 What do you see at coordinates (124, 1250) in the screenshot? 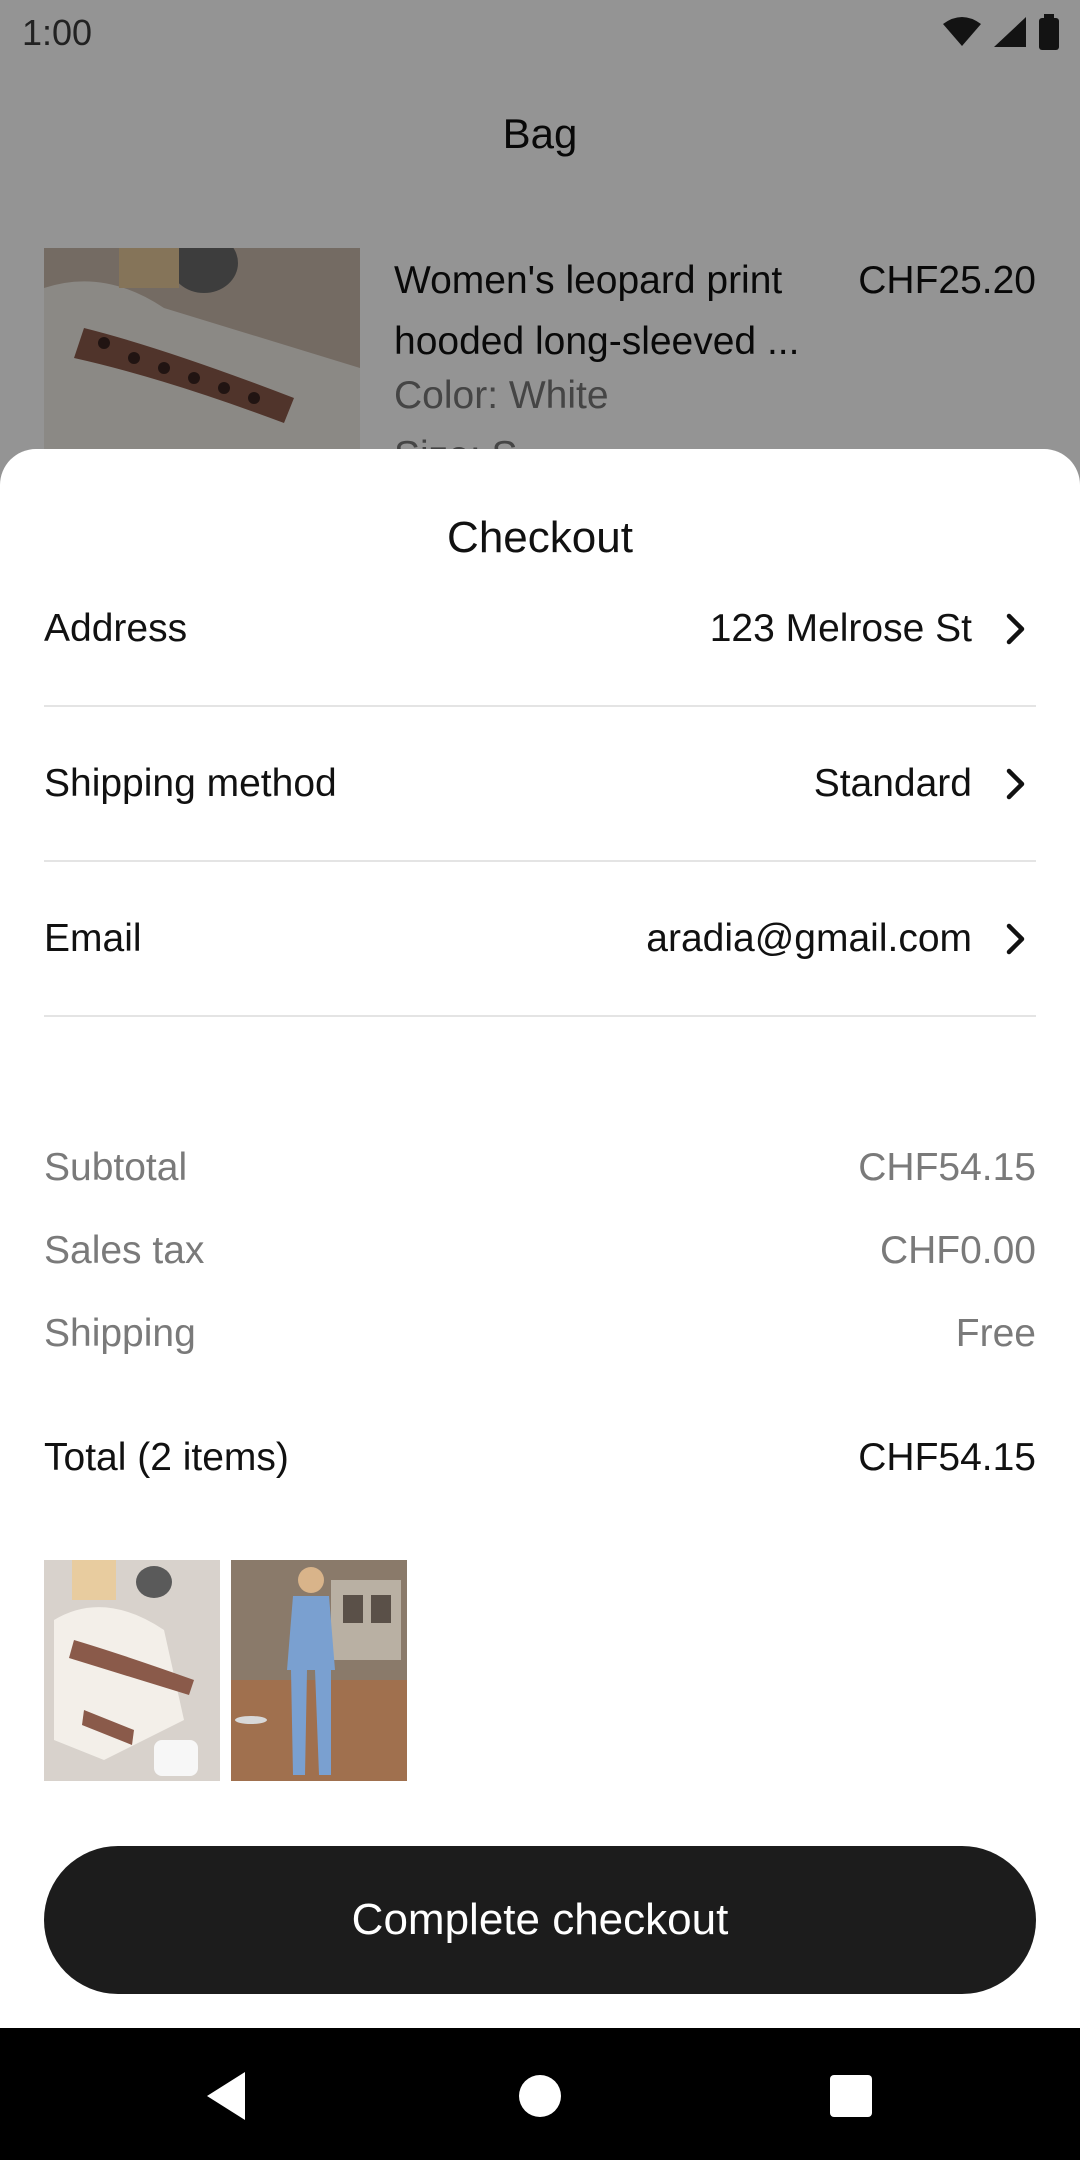
I see `sales-tax-label: Sales tax` at bounding box center [124, 1250].